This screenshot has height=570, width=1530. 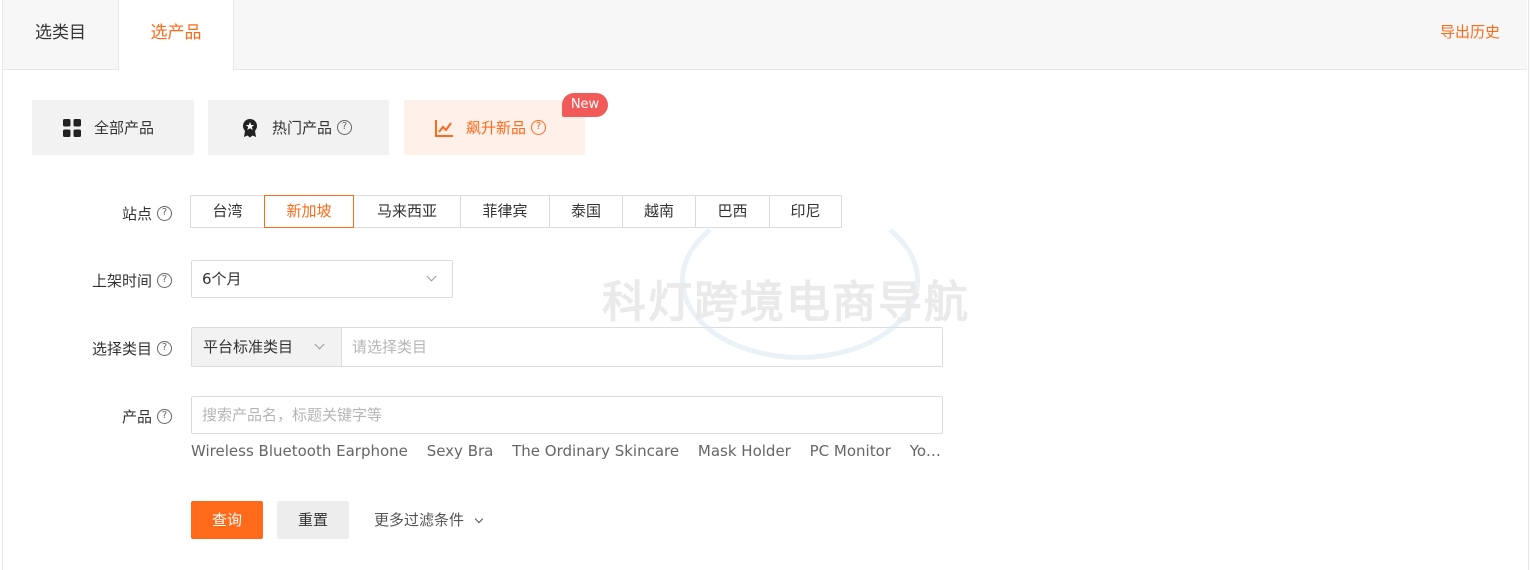 What do you see at coordinates (850, 451) in the screenshot?
I see `suggestion-keyword: PC Monitor` at bounding box center [850, 451].